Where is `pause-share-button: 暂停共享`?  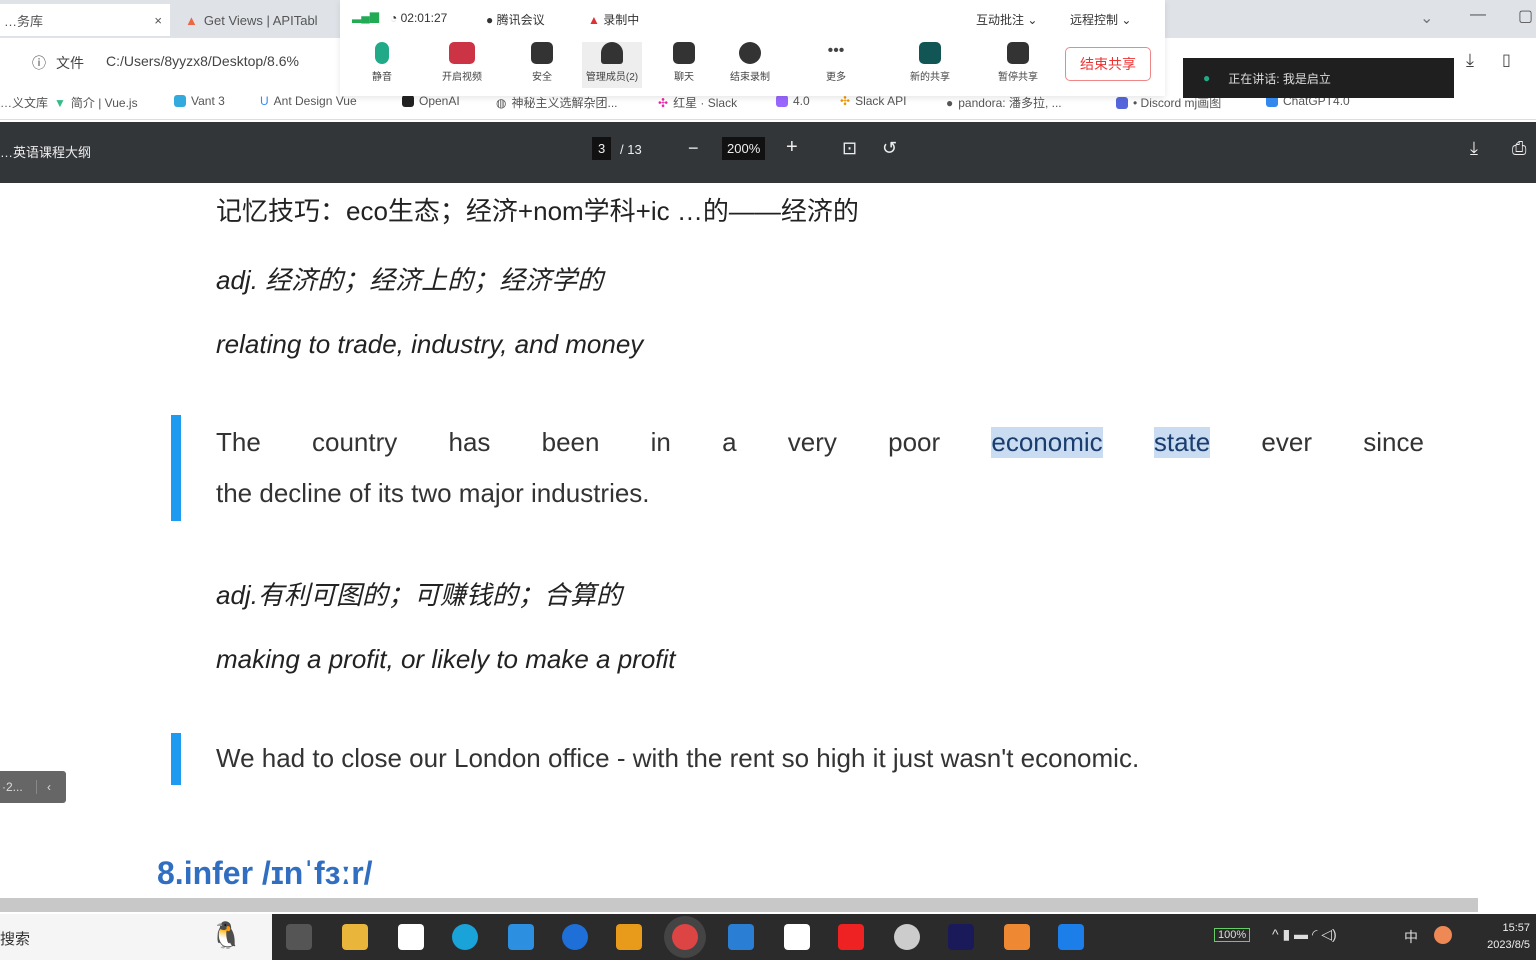 pause-share-button: 暂停共享 is located at coordinates (1018, 62).